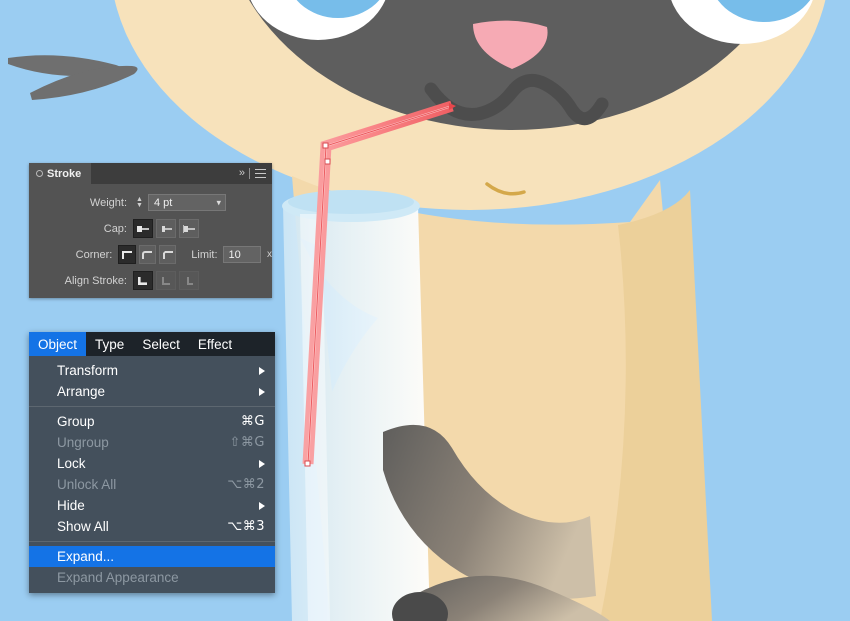 This screenshot has width=850, height=621. What do you see at coordinates (234, 254) in the screenshot?
I see `limit-value: 10` at bounding box center [234, 254].